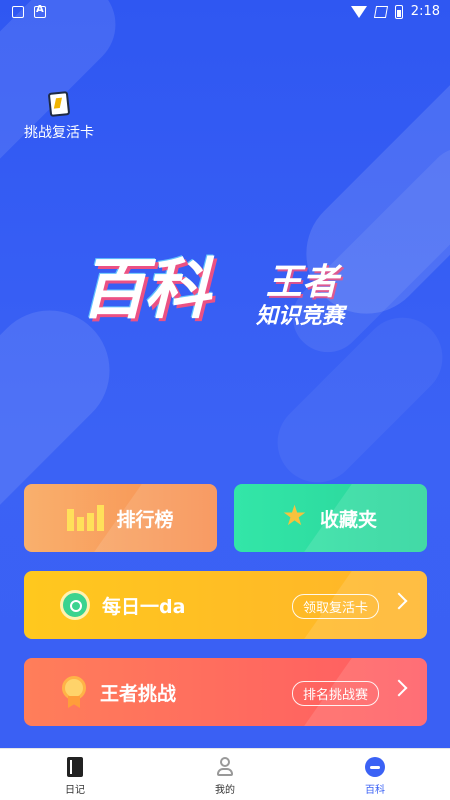  Describe the element at coordinates (225, 767) in the screenshot. I see `user-icon` at that location.